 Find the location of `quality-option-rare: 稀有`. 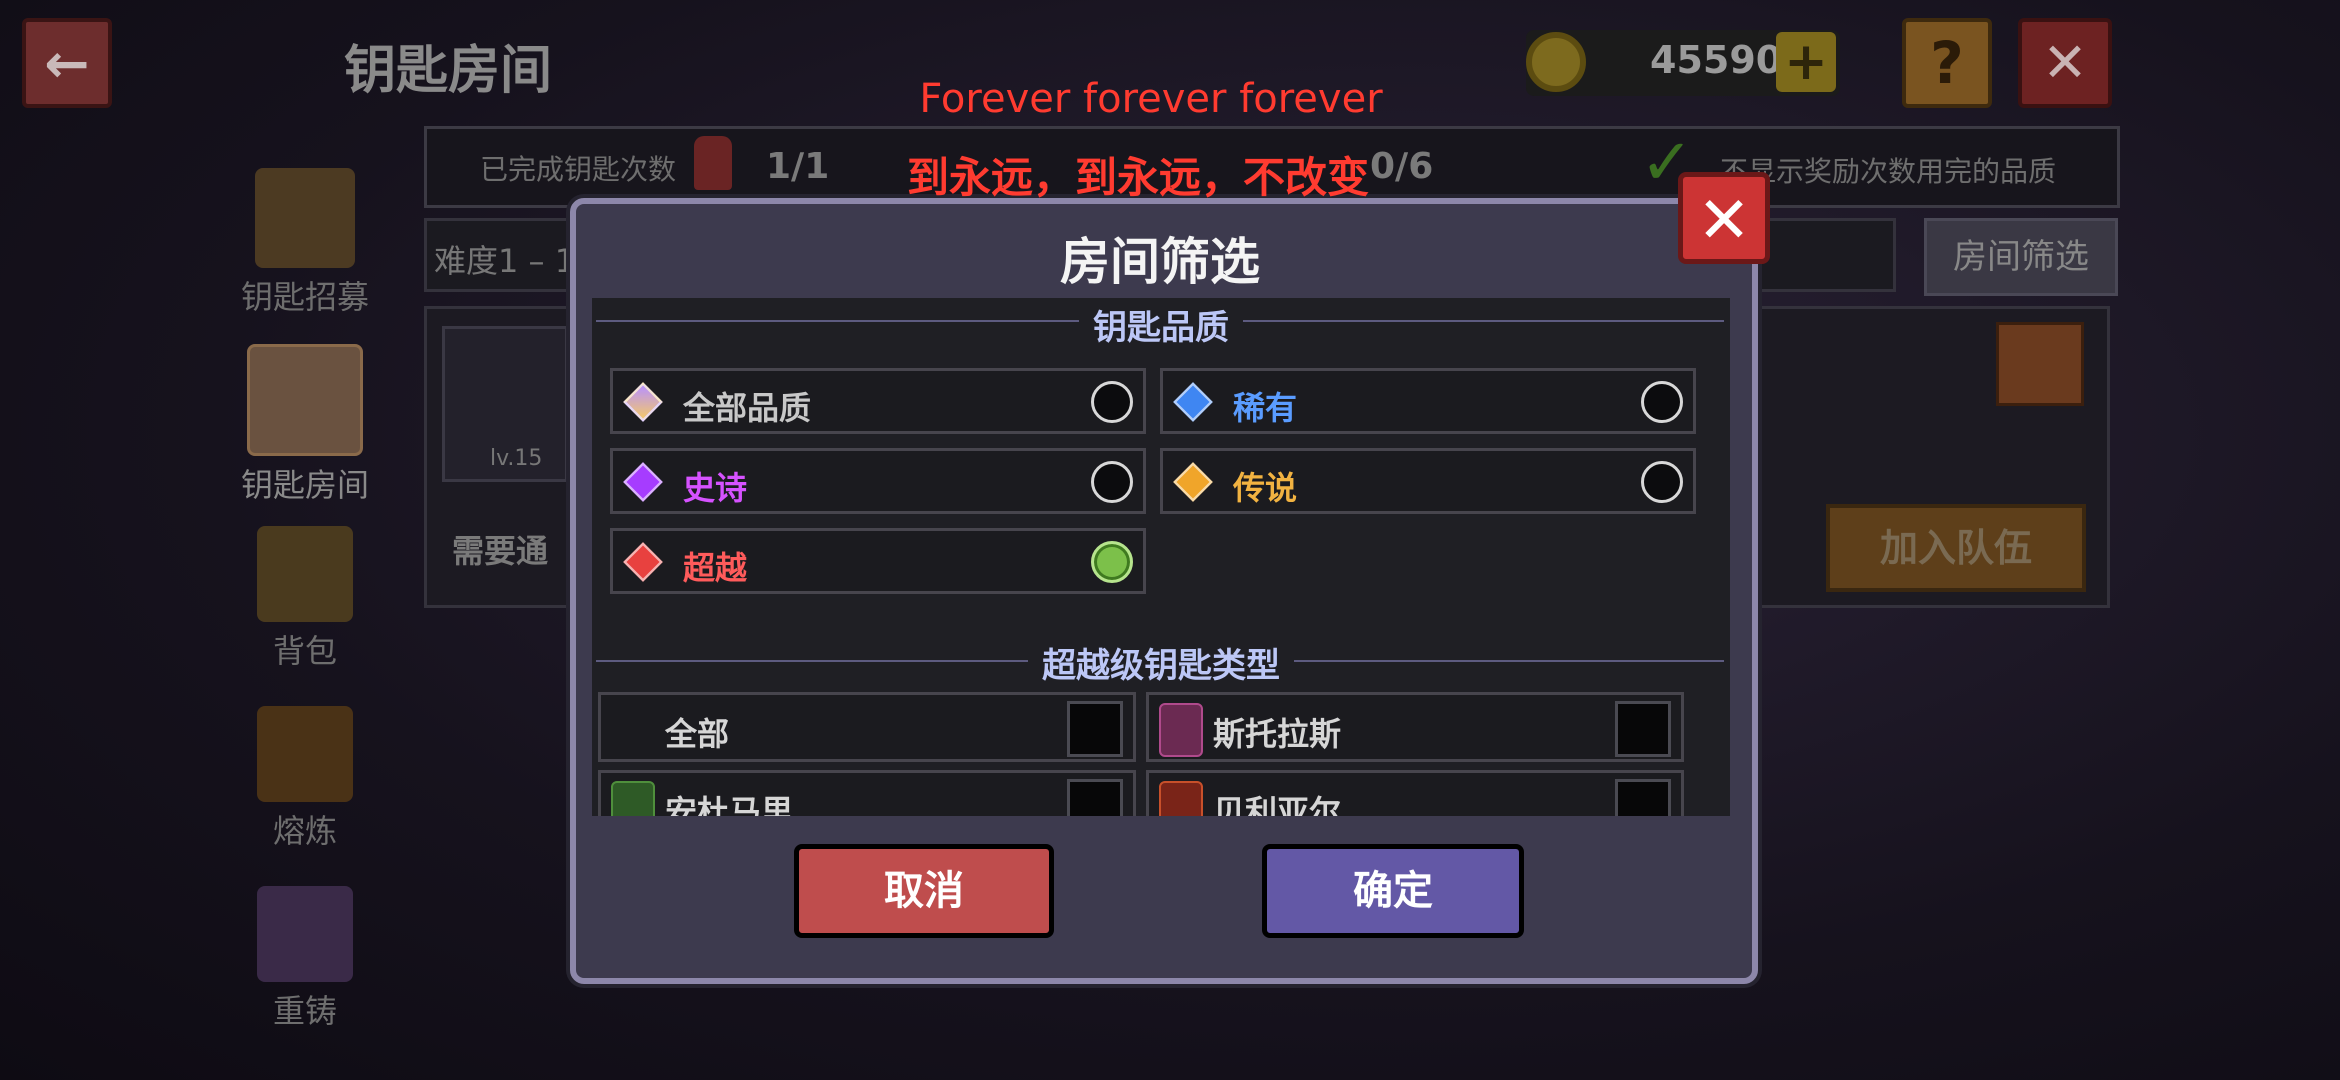

quality-option-rare: 稀有 is located at coordinates (1428, 401).